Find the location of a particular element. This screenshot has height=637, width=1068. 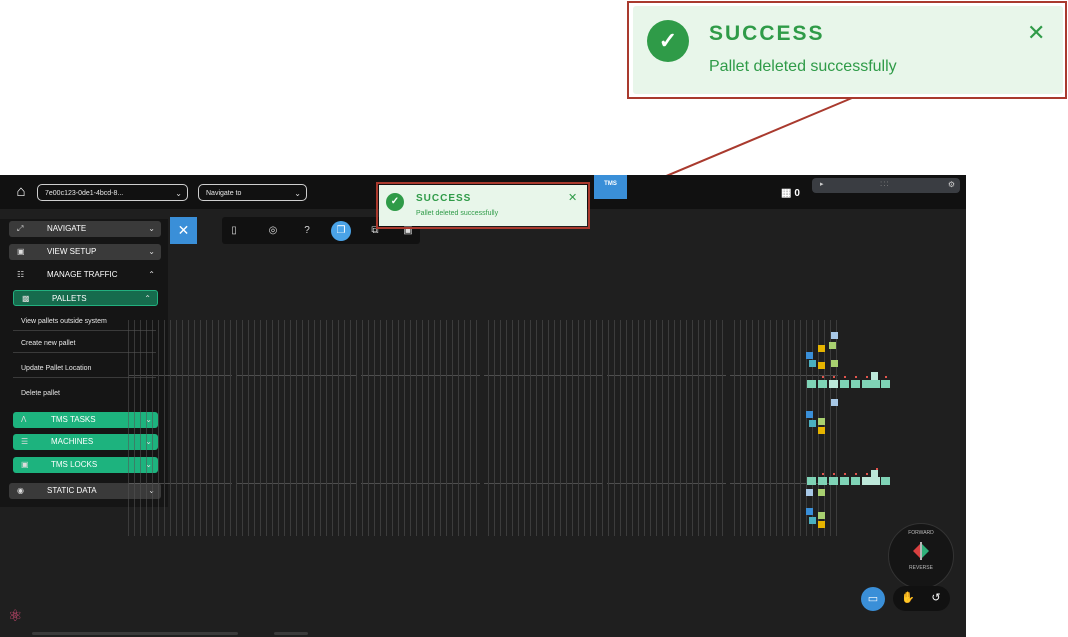

sidebar-item-pallets: ▩ PALLETS ⌃ is located at coordinates (85, 298).